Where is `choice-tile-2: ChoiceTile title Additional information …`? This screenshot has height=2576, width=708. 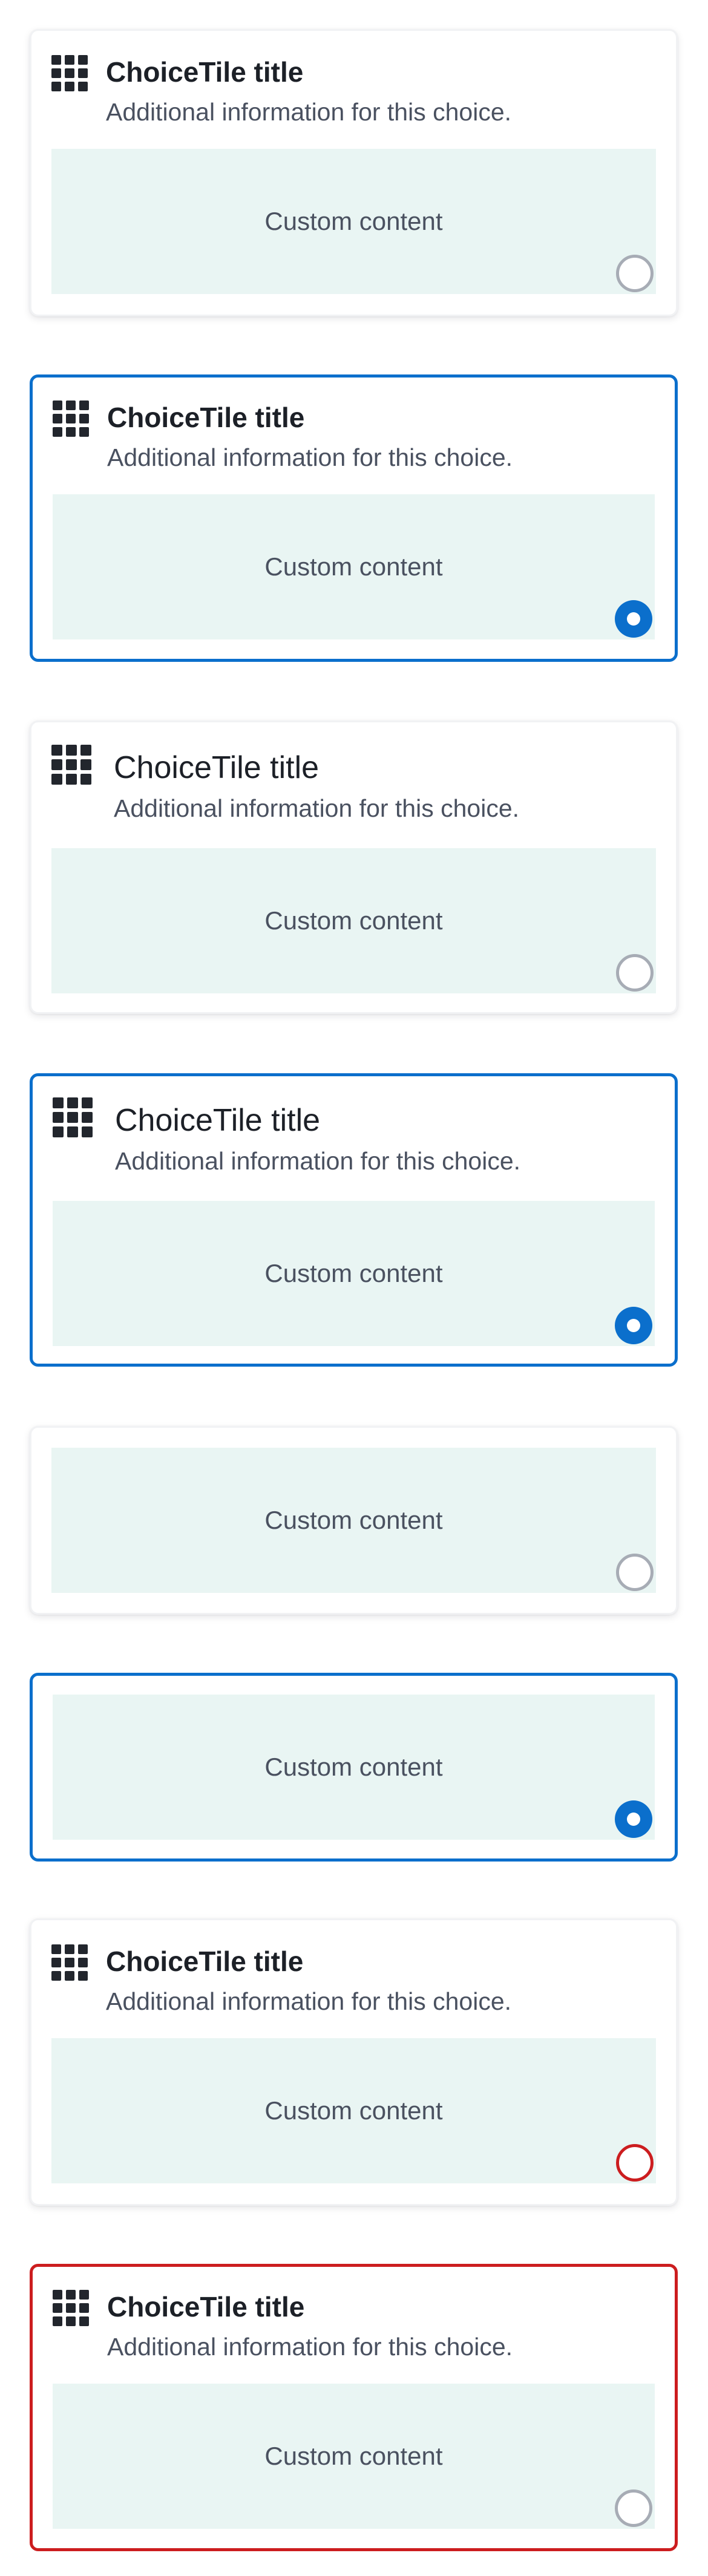
choice-tile-2: ChoiceTile title Additional information … is located at coordinates (354, 518).